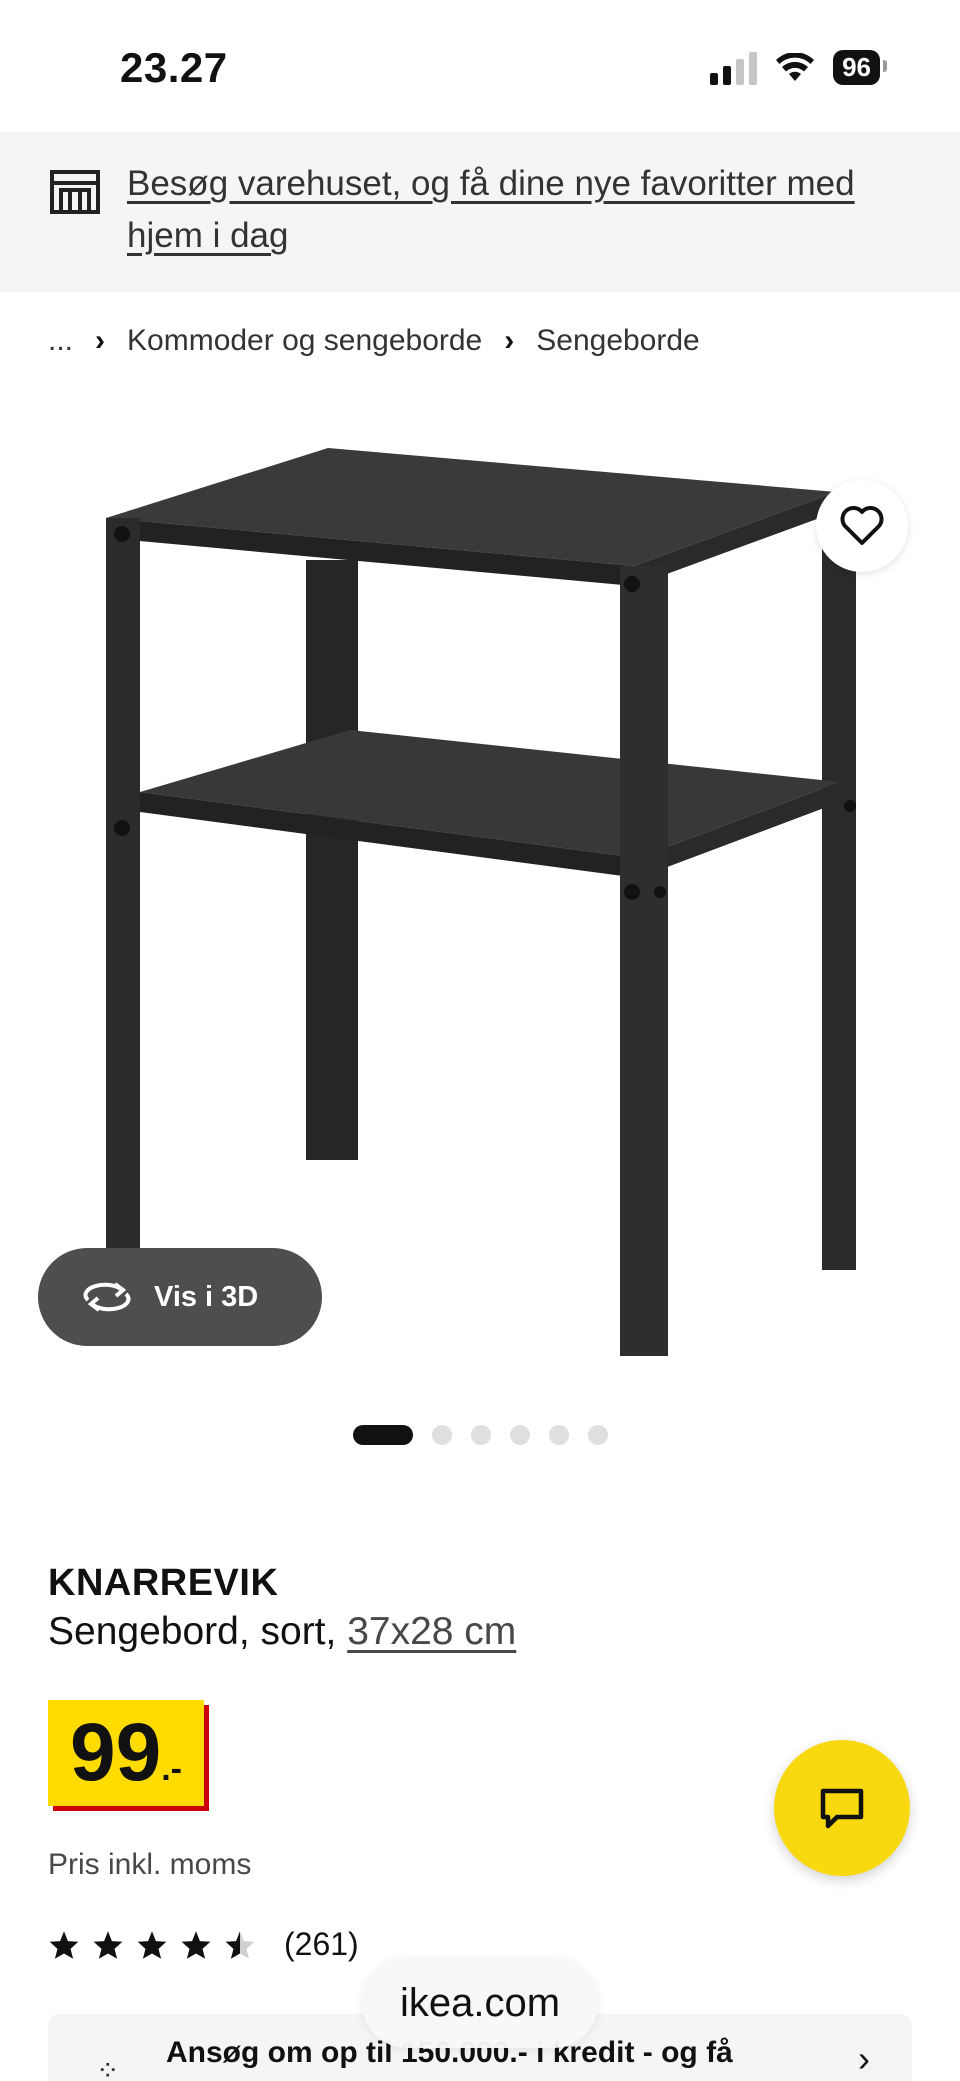 The image size is (960, 2081). I want to click on rating: (261), so click(203, 1944).